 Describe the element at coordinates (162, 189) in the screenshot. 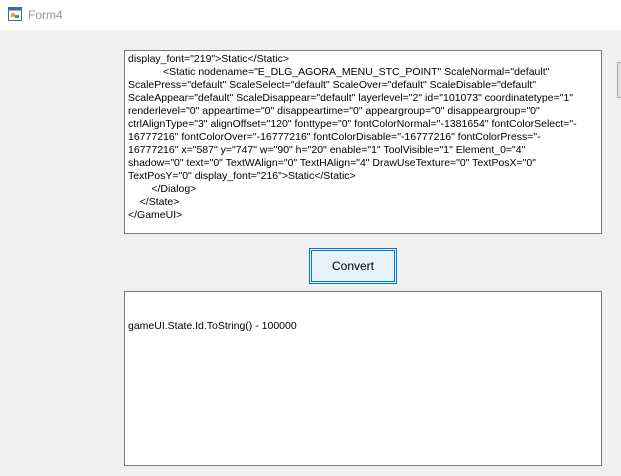

I see `source-line: </Dialog>` at that location.